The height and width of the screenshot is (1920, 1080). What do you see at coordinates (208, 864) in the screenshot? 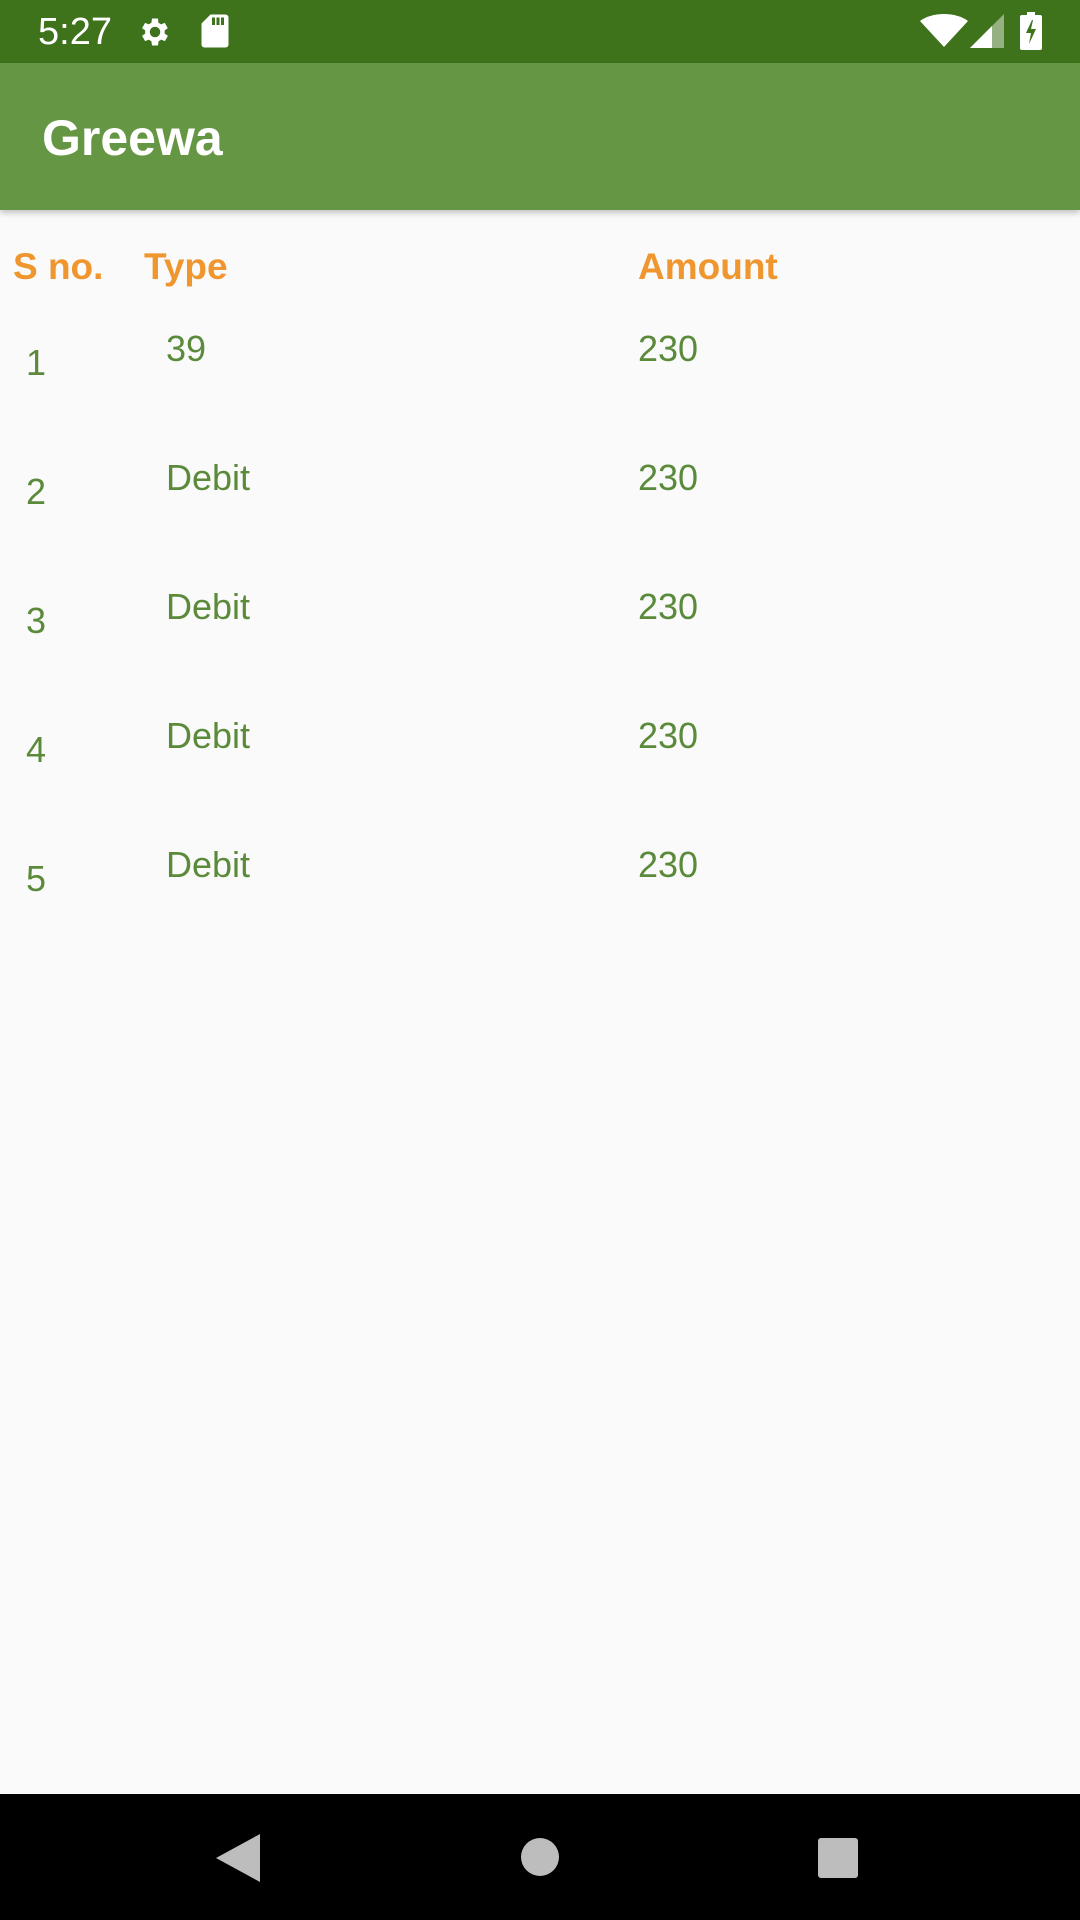
I see `row-type: Debit` at bounding box center [208, 864].